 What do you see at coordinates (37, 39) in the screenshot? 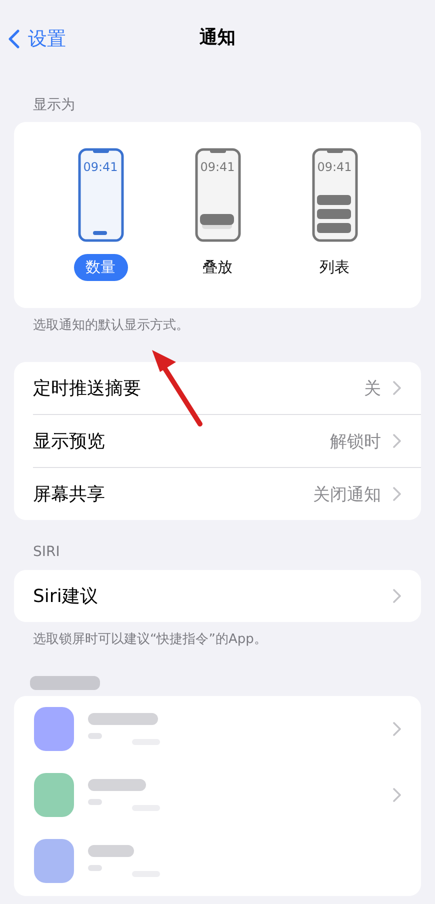
I see `back-button: 设置` at bounding box center [37, 39].